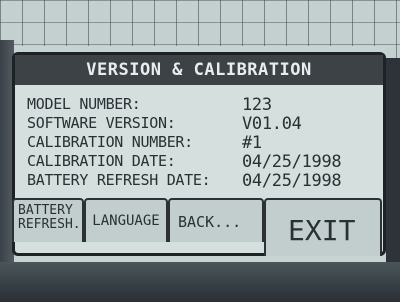 The width and height of the screenshot is (400, 302). I want to click on language-softkey: LANGUAGE, so click(126, 220).